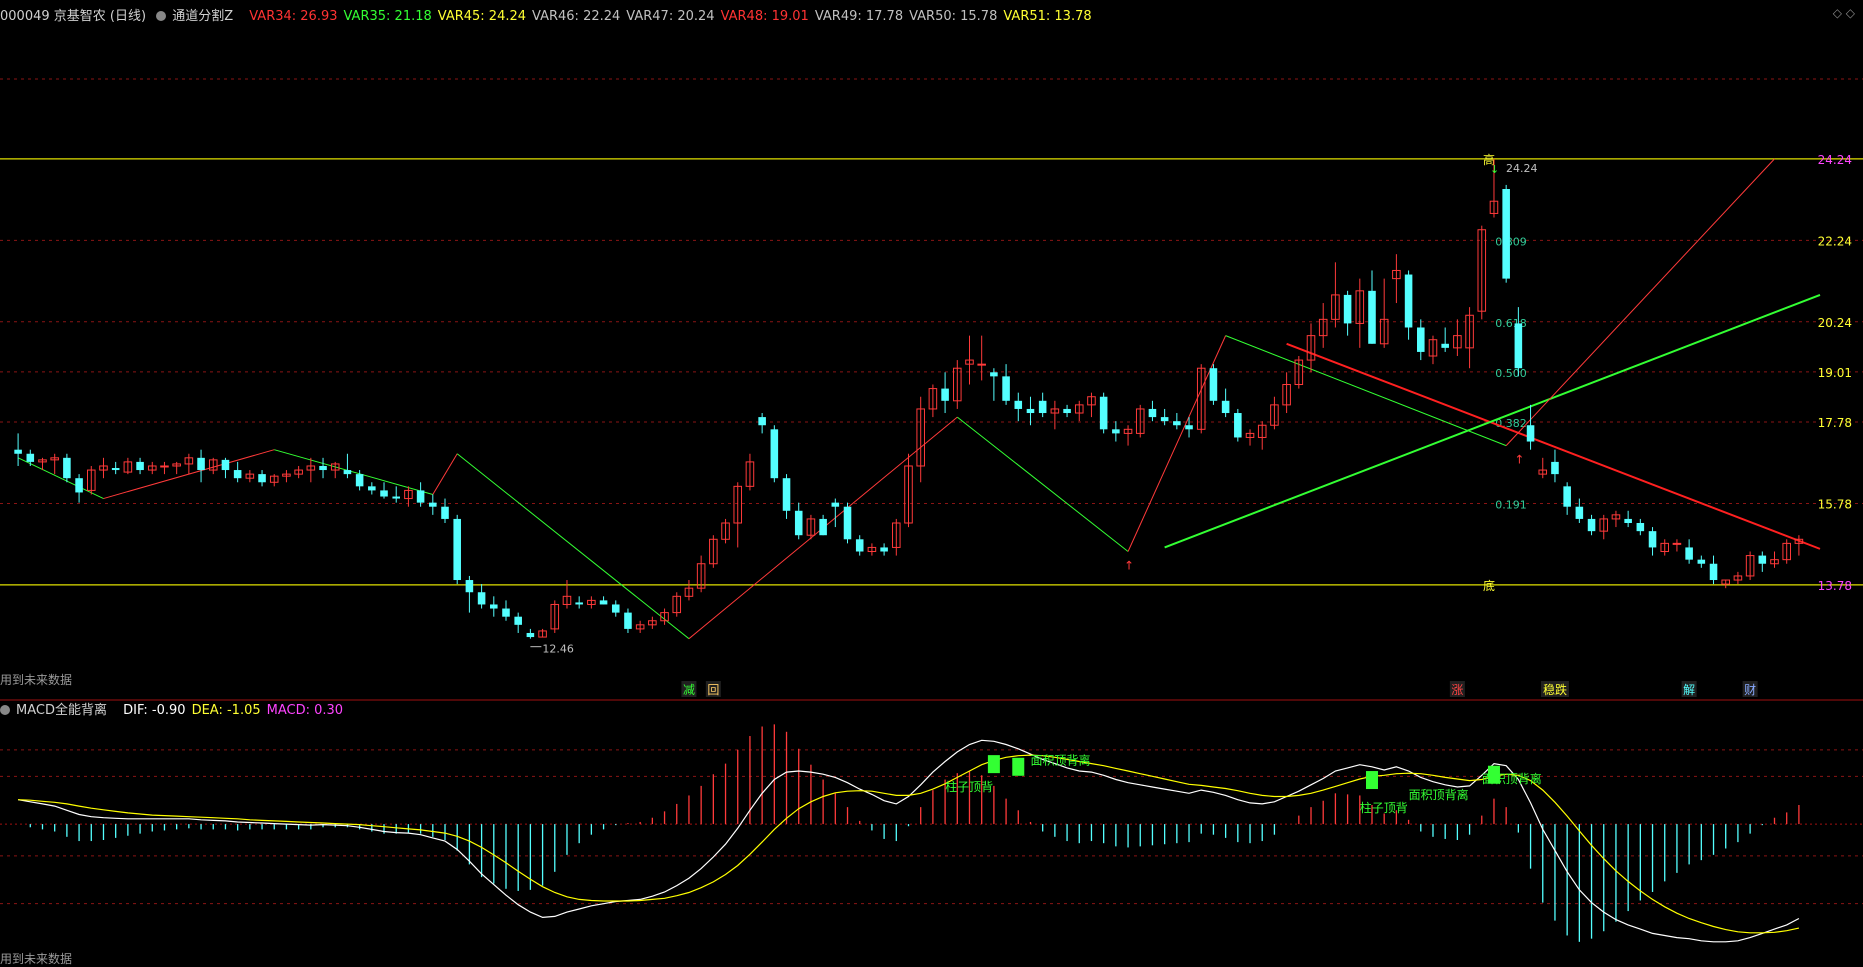 The image size is (1863, 967). I want to click on high-price-tag: 24.24, so click(1522, 168).